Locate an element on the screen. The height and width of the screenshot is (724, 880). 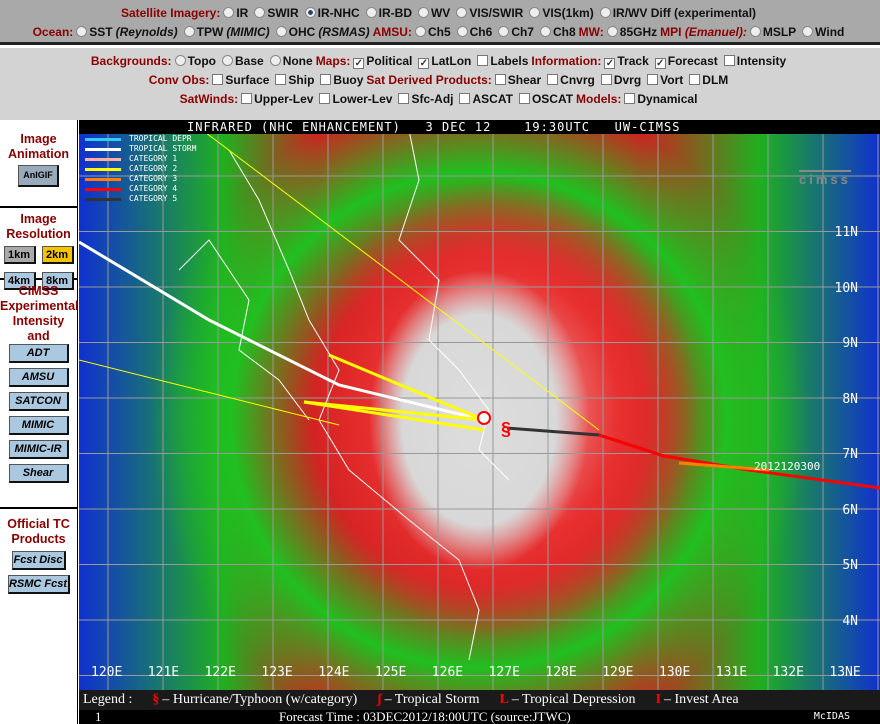
latitude-label: 9N is located at coordinates (850, 343).